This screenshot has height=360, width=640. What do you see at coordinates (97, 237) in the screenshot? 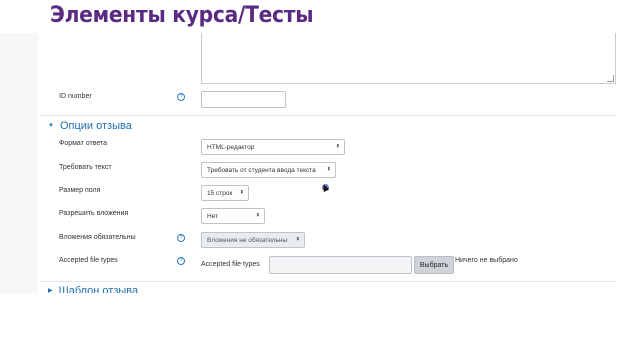
I see `attachments-required-label: Вложения обязательны` at bounding box center [97, 237].